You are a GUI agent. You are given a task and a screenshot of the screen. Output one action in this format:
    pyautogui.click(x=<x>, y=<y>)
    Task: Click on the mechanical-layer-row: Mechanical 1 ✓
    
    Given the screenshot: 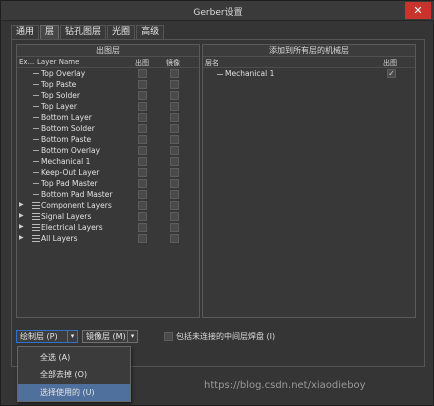 What is the action you would take?
    pyautogui.click(x=309, y=74)
    